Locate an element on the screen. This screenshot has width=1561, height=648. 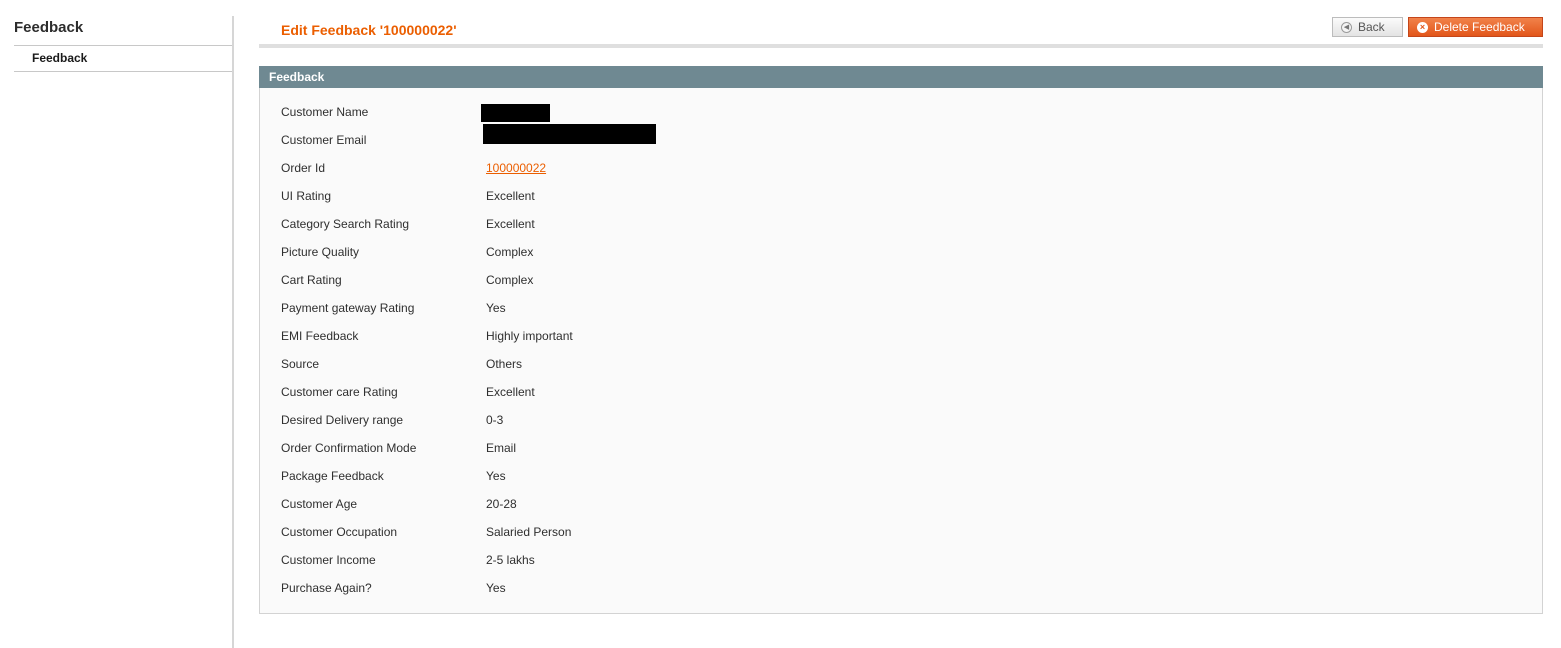
field-label: Customer Email is located at coordinates (324, 140).